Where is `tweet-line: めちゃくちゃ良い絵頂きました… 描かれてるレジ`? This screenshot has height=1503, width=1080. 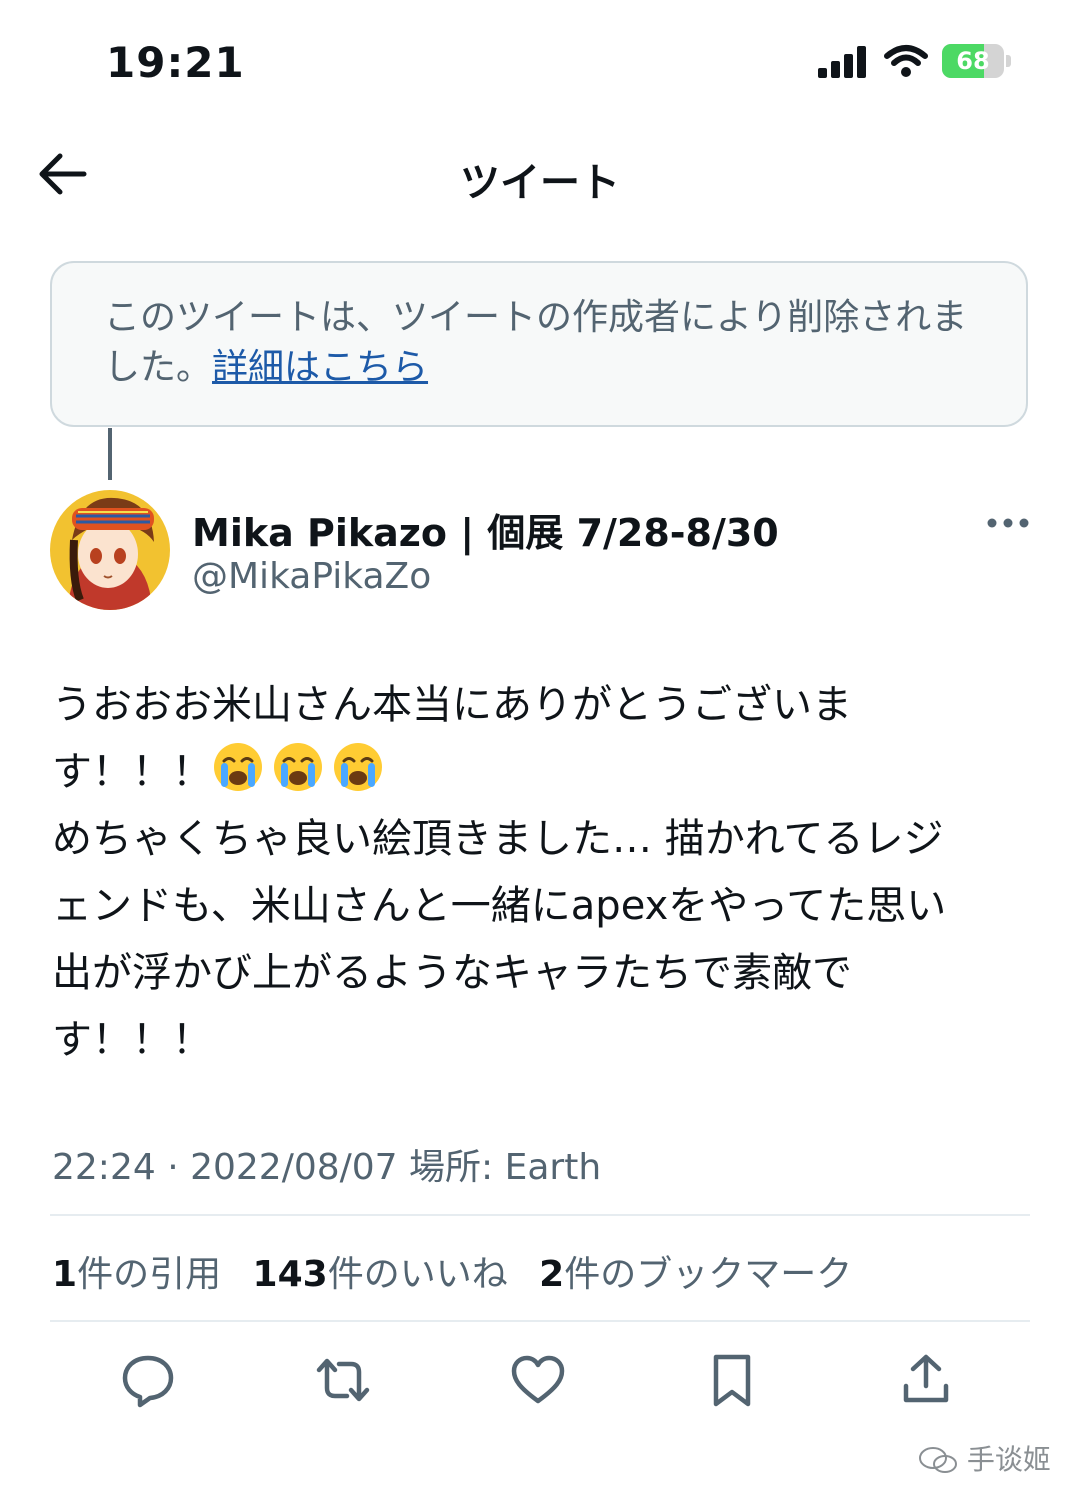 tweet-line: めちゃくちゃ良い絵頂きました… 描かれてるレジ is located at coordinates (498, 839).